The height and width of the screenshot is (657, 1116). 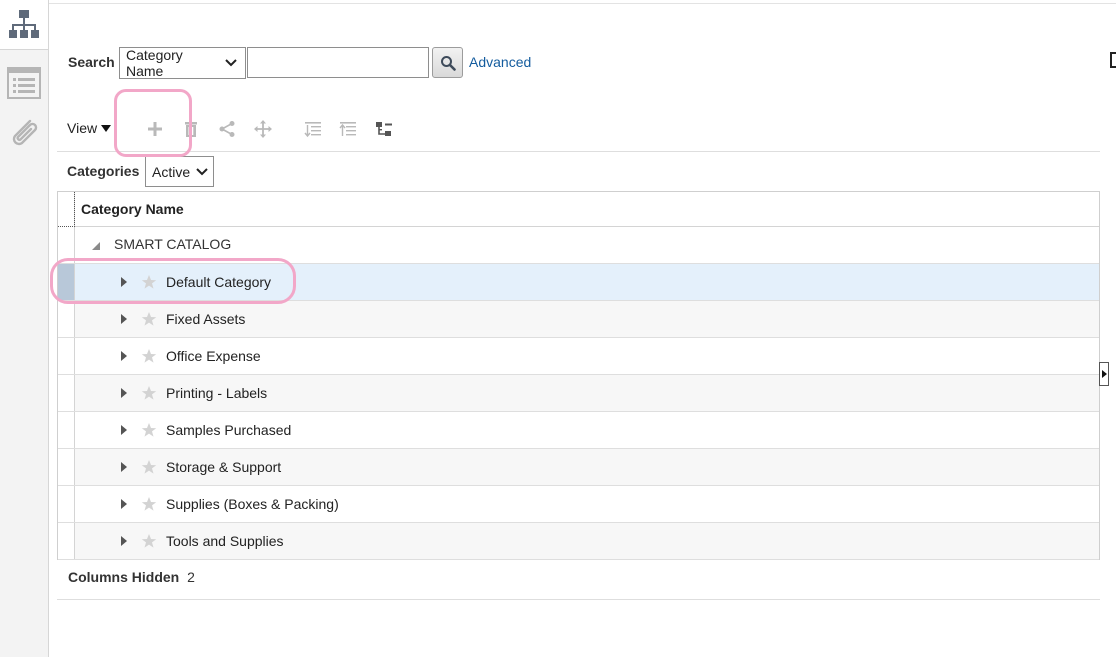 I want to click on search-input, so click(x=338, y=62).